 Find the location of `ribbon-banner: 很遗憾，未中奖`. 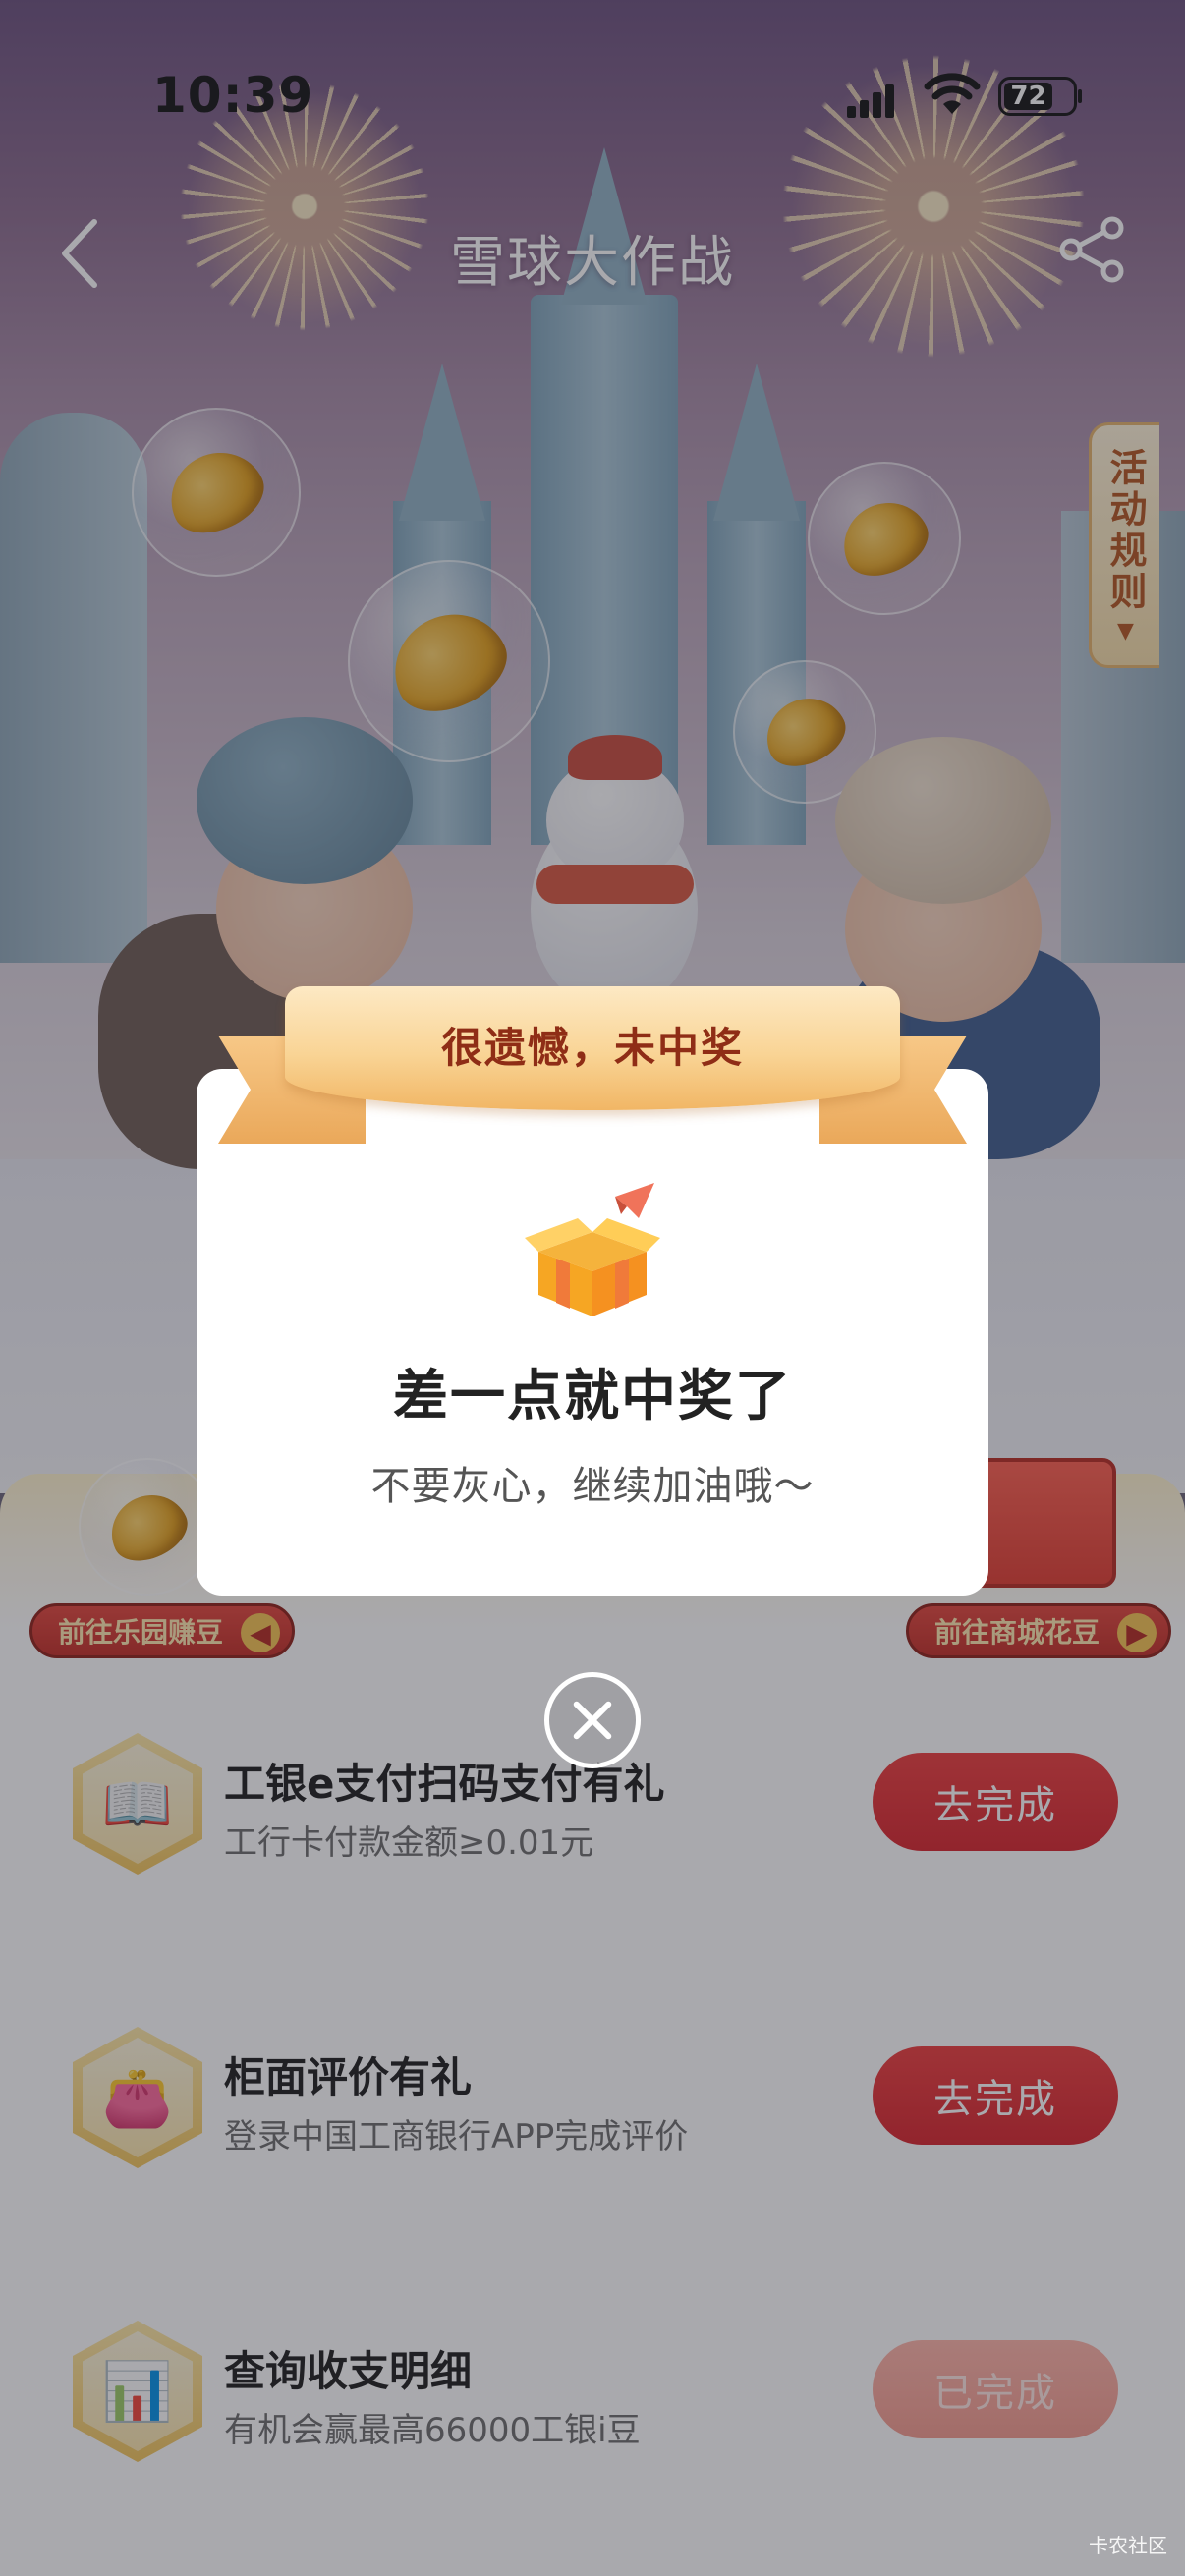

ribbon-banner: 很遗憾，未中奖 is located at coordinates (592, 1048).